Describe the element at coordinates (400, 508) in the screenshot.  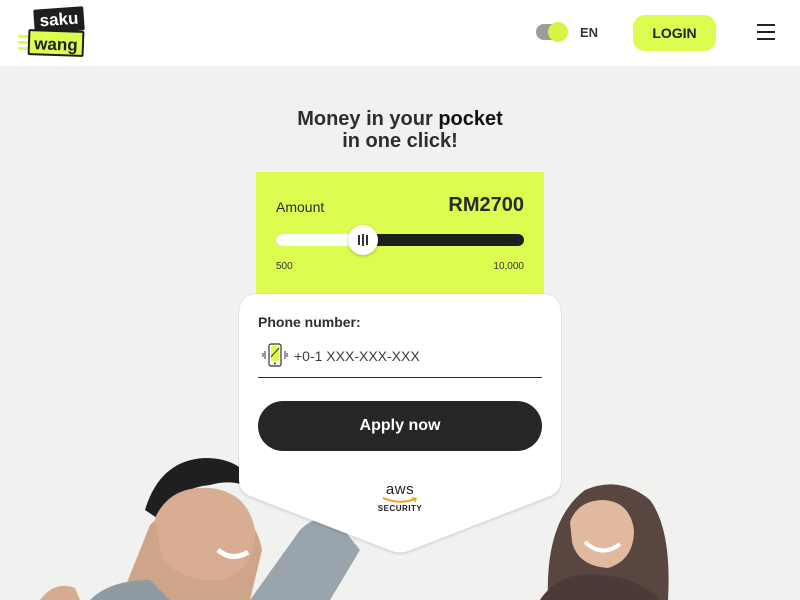
I see `aws-security-caption: SECURITY` at that location.